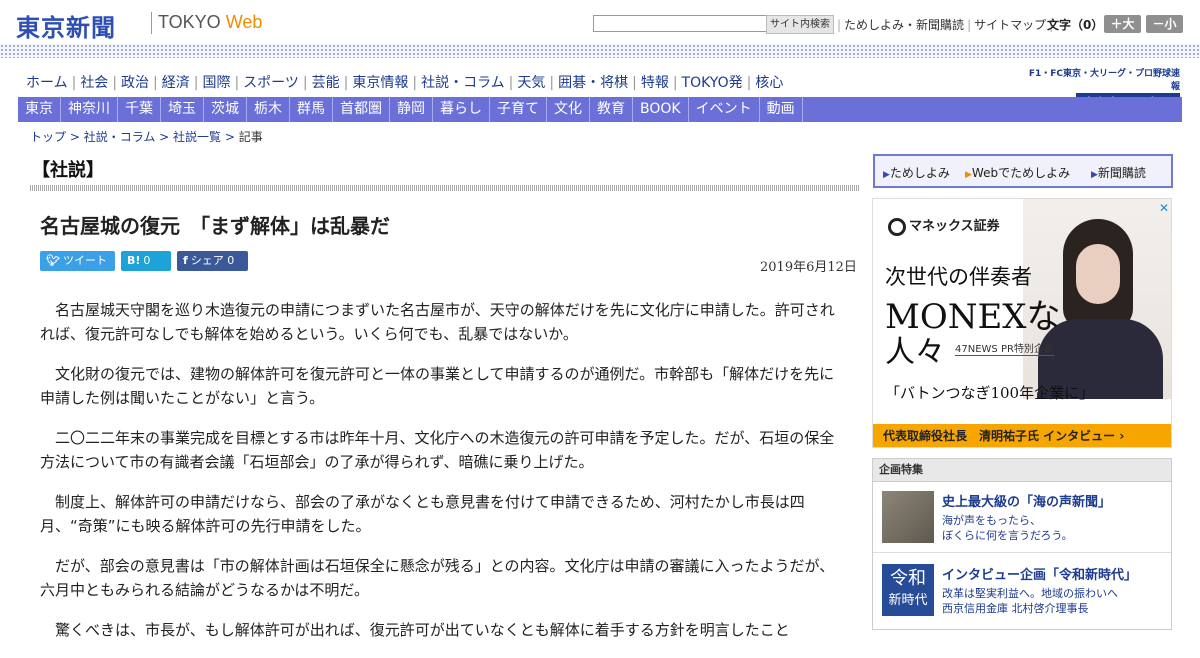 Image resolution: width=1200 pixels, height=658 pixels. What do you see at coordinates (139, 109) in the screenshot?
I see `subnav-chiba: 千葉` at bounding box center [139, 109].